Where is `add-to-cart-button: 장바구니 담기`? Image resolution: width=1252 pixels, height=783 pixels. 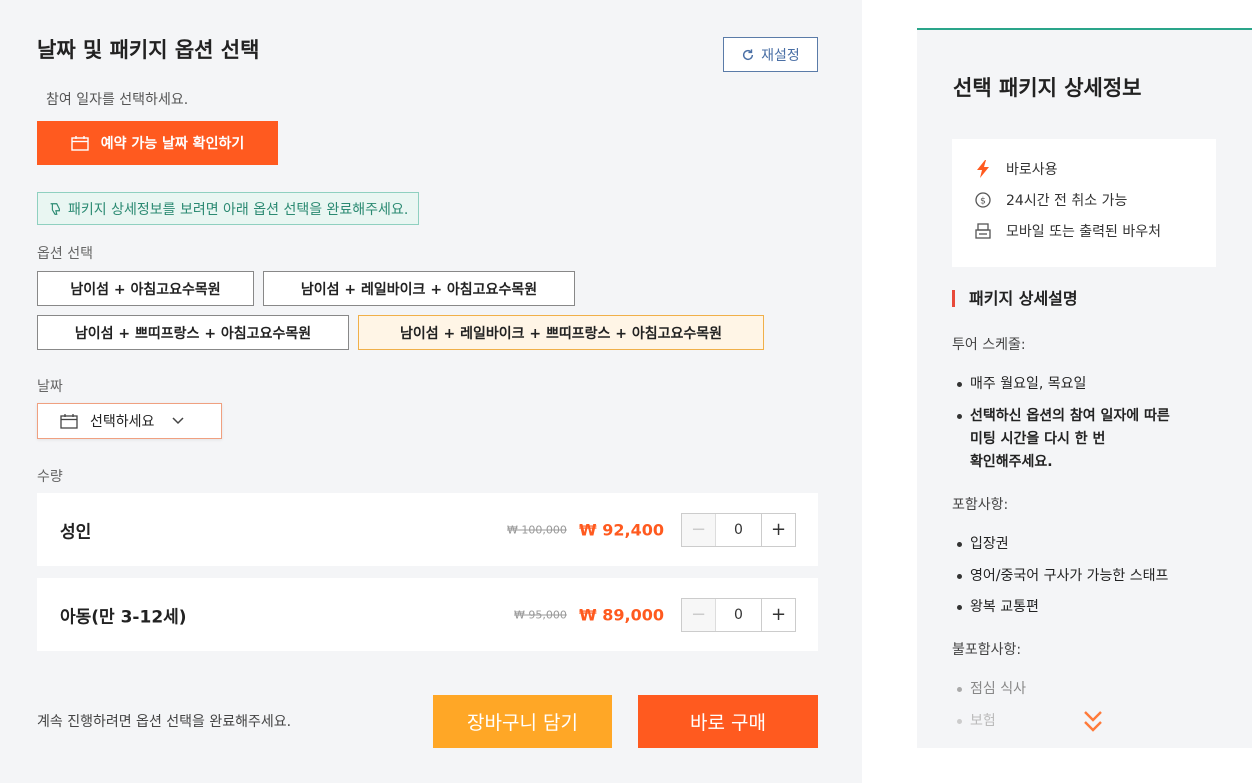 add-to-cart-button: 장바구니 담기 is located at coordinates (522, 721).